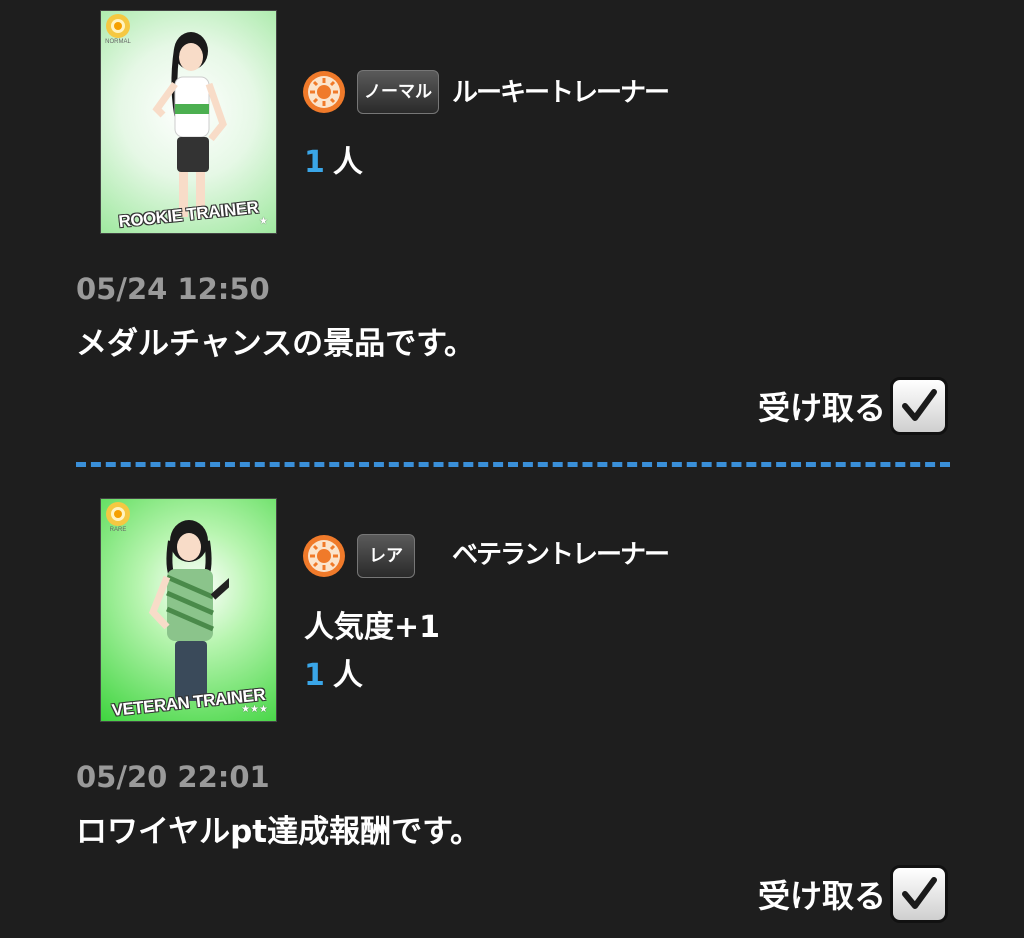  What do you see at coordinates (561, 555) in the screenshot?
I see `idol-name: ベテラントレーナー` at bounding box center [561, 555].